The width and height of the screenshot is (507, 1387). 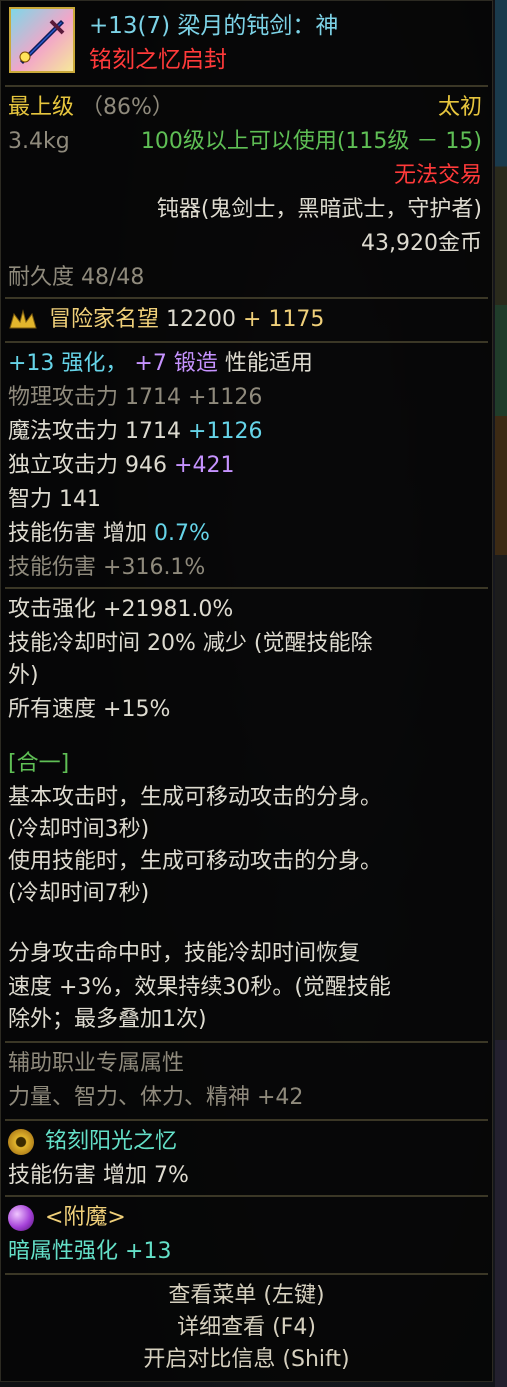 I want to click on intelligence-label: 智力, so click(x=30, y=499).